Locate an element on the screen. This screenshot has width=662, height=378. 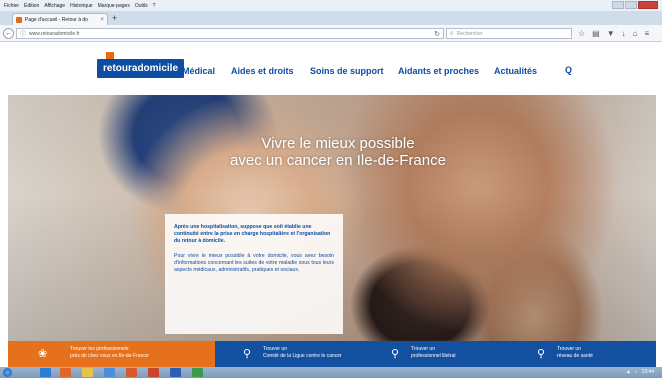
tab-strip: Page d'accueil - Retour à do × + is located at coordinates (331, 18).